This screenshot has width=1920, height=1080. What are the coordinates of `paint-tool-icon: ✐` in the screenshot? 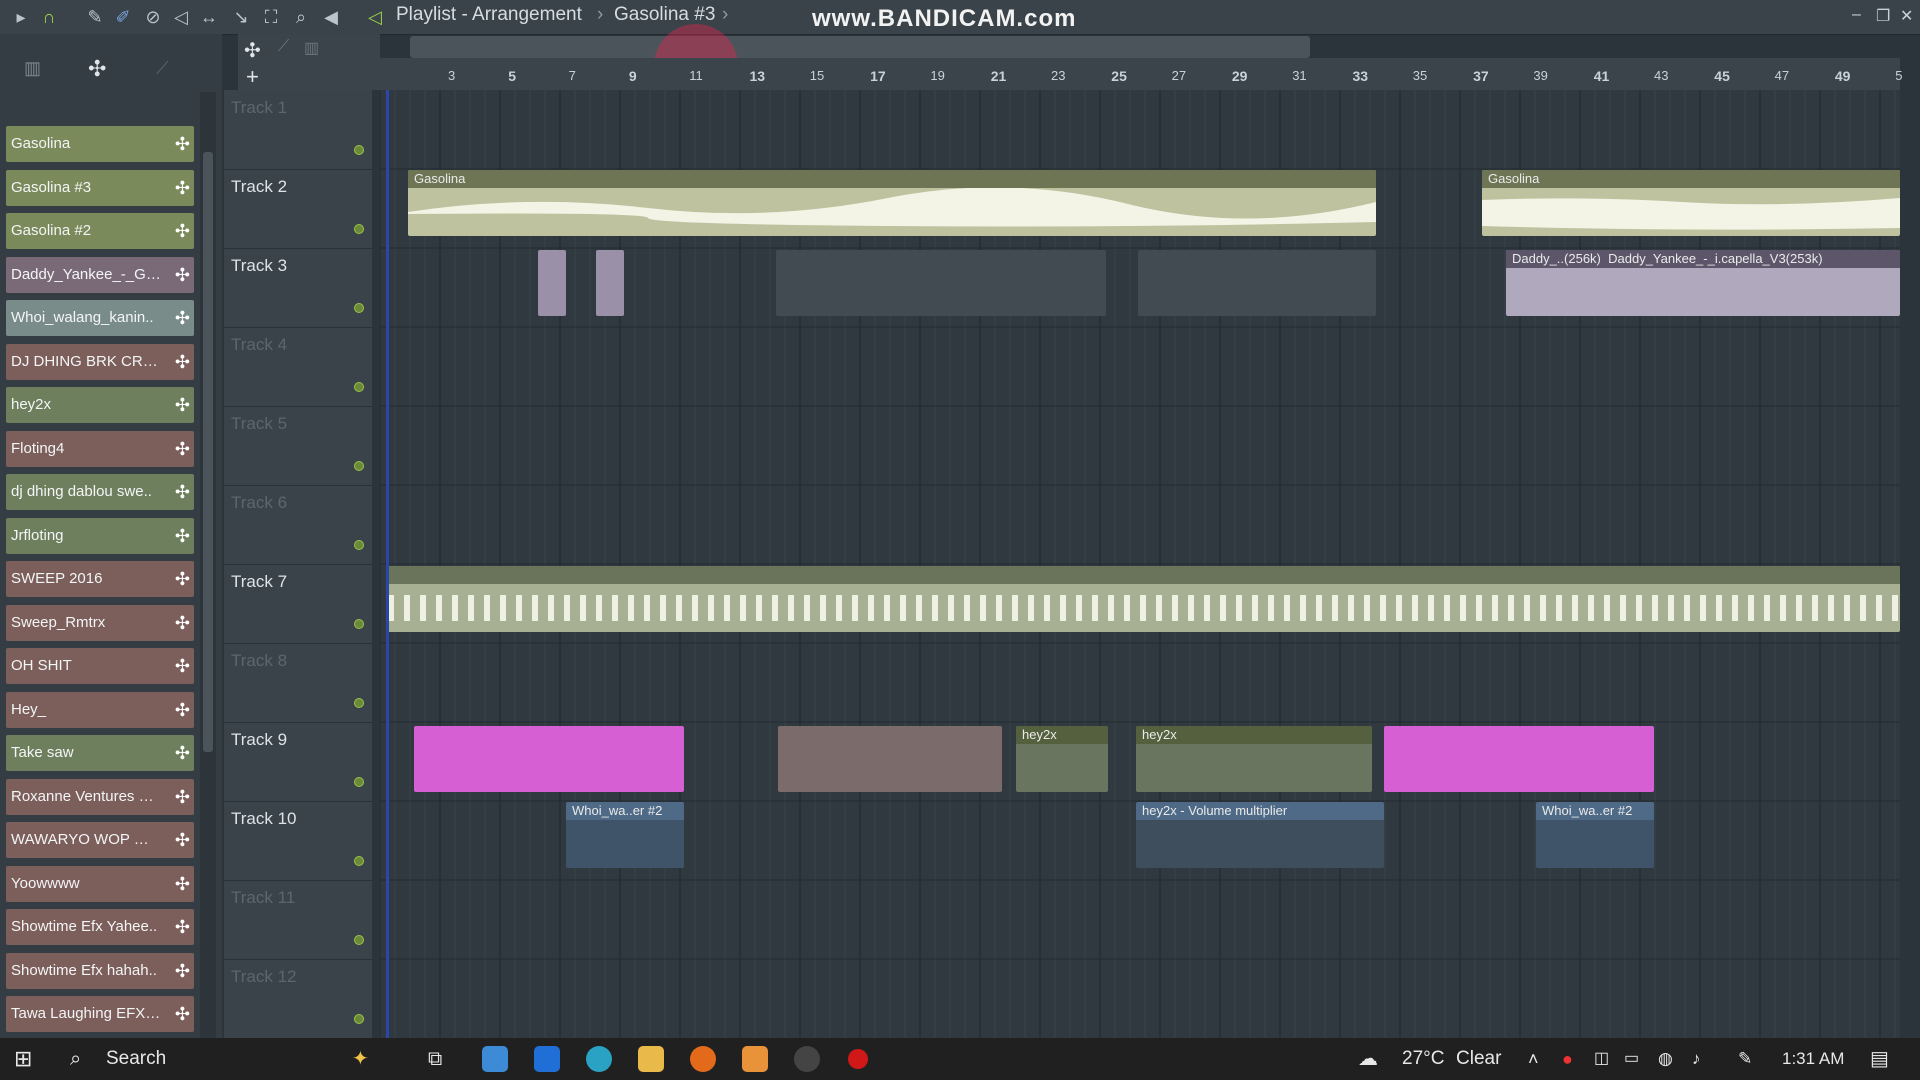 It's located at (123, 17).